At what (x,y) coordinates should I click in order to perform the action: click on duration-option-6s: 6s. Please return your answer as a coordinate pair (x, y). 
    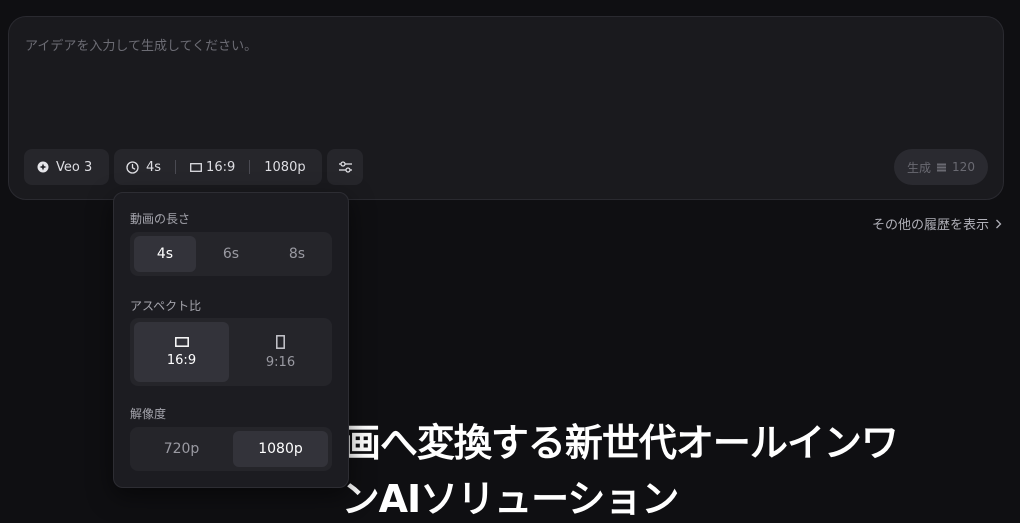
    Looking at the image, I should click on (231, 254).